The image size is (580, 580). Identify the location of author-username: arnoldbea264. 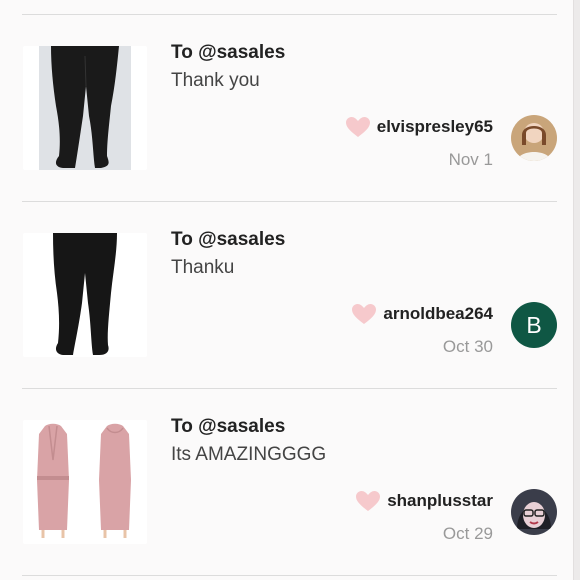
(438, 314).